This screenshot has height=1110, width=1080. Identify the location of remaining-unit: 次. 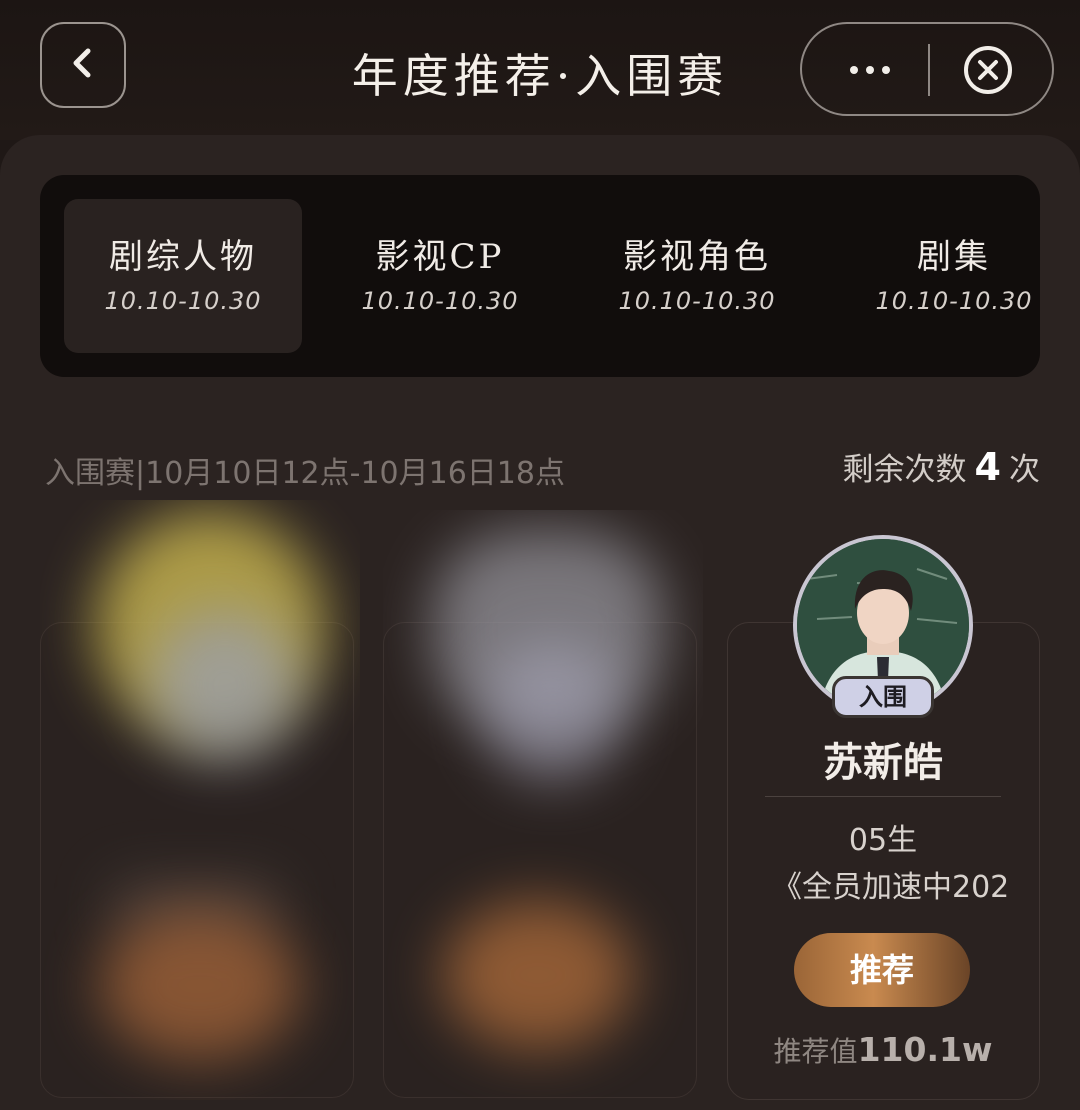
(1024, 470).